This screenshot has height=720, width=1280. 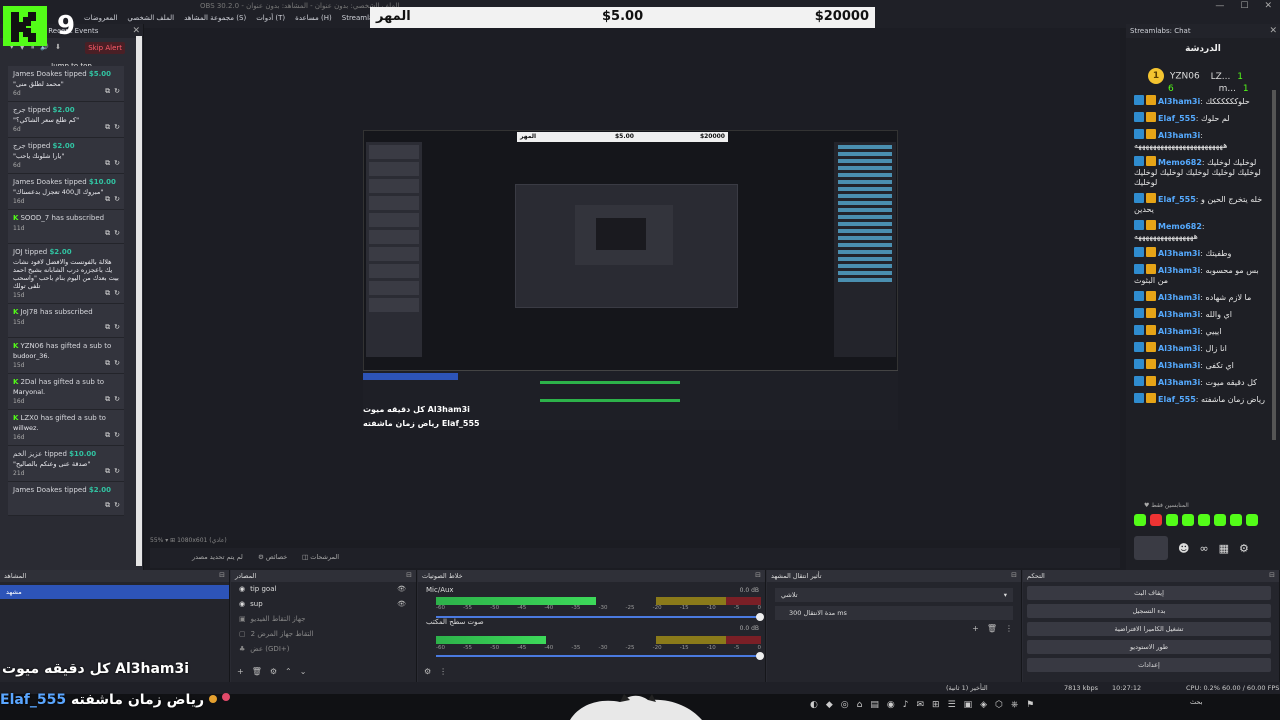 I want to click on taskbar-app-icon: ⎈, so click(x=1014, y=705).